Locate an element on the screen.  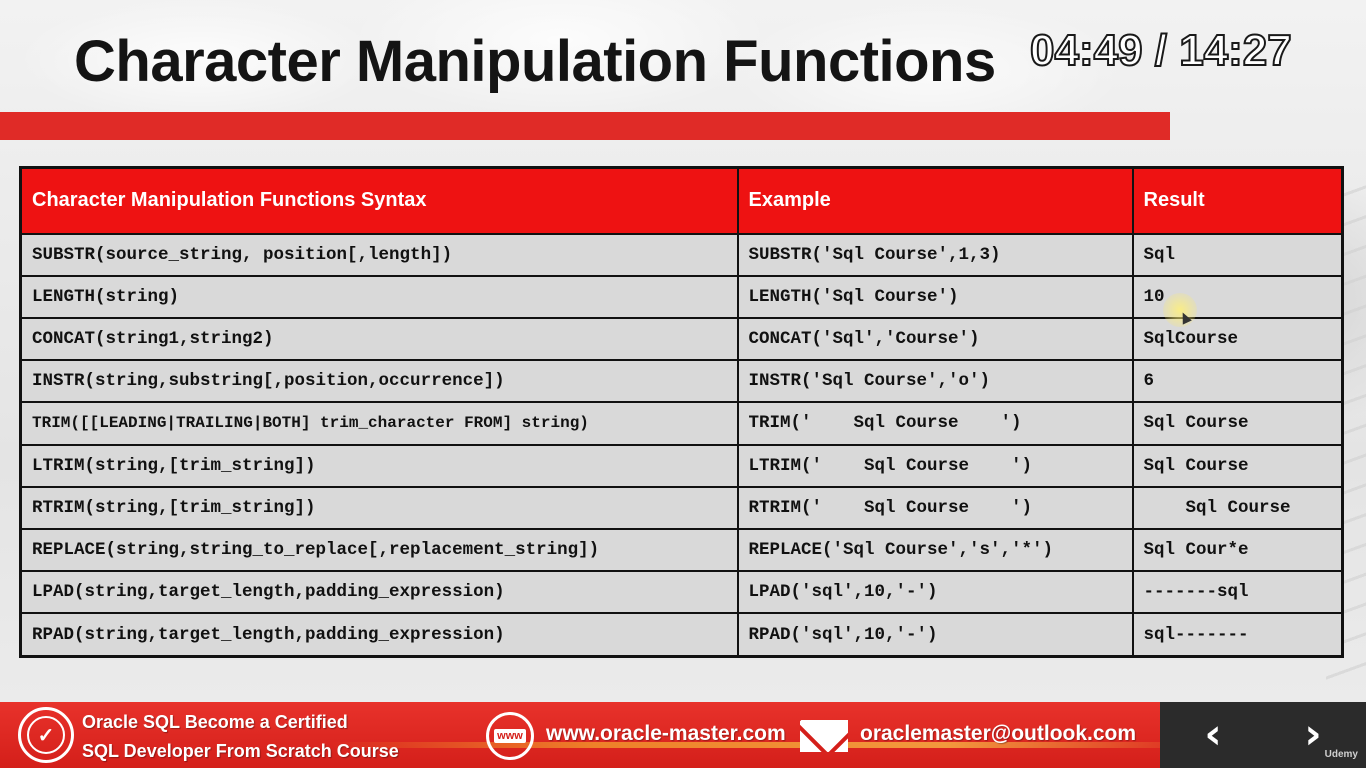
course-line-1: Oracle SQL Become a Certified is located at coordinates (215, 722).